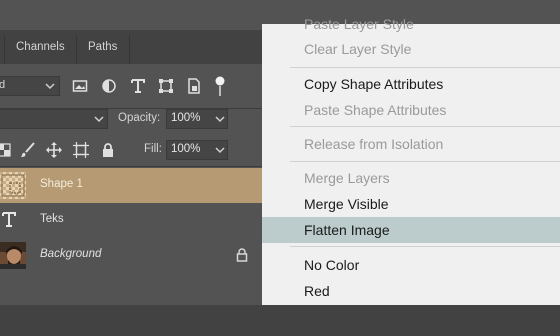 The width and height of the screenshot is (560, 336). Describe the element at coordinates (347, 178) in the screenshot. I see `menu-item-label: Merge Layers` at that location.